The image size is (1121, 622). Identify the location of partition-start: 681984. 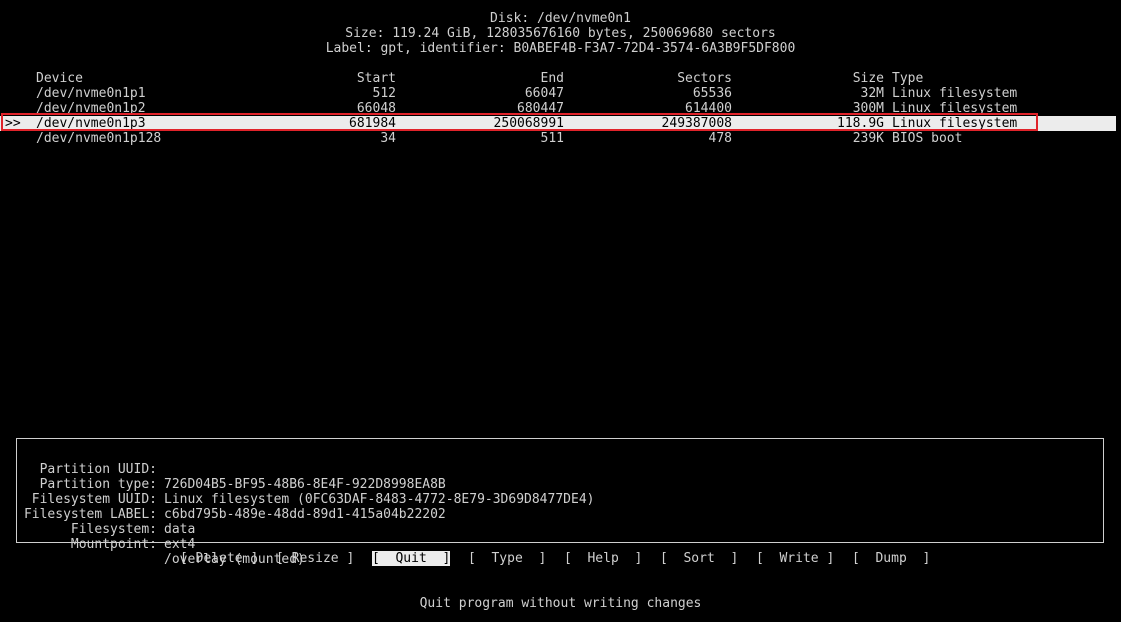
(372, 123).